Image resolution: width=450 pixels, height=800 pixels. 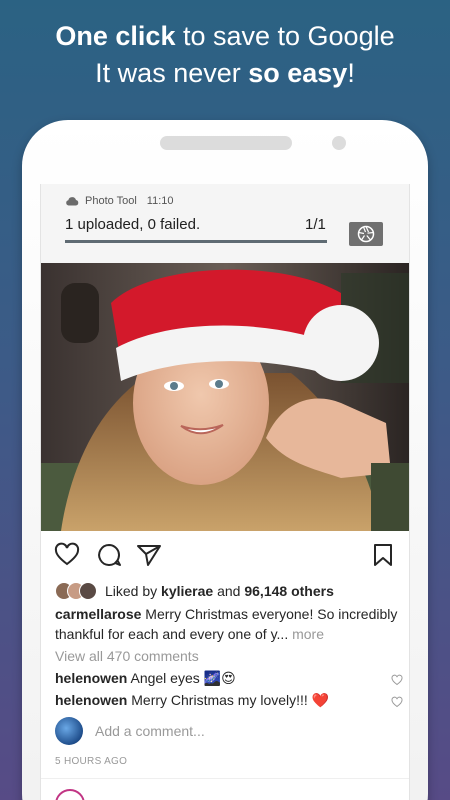 What do you see at coordinates (133, 591) in the screenshot?
I see `liked-by-prefix: Liked by` at bounding box center [133, 591].